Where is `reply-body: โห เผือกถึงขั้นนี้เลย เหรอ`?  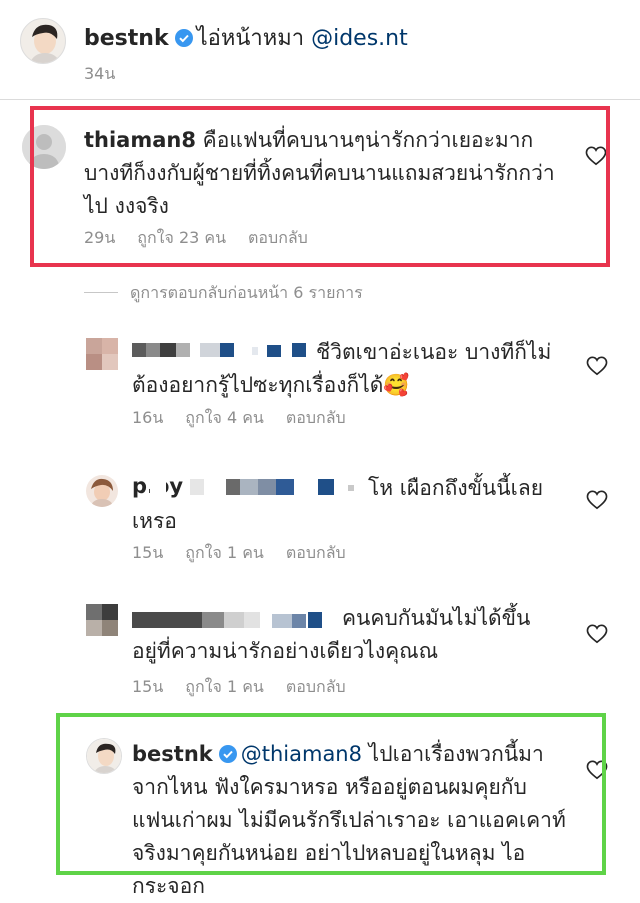
reply-body: โห เผือกถึงขั้นนี้เลย เหรอ is located at coordinates (352, 505).